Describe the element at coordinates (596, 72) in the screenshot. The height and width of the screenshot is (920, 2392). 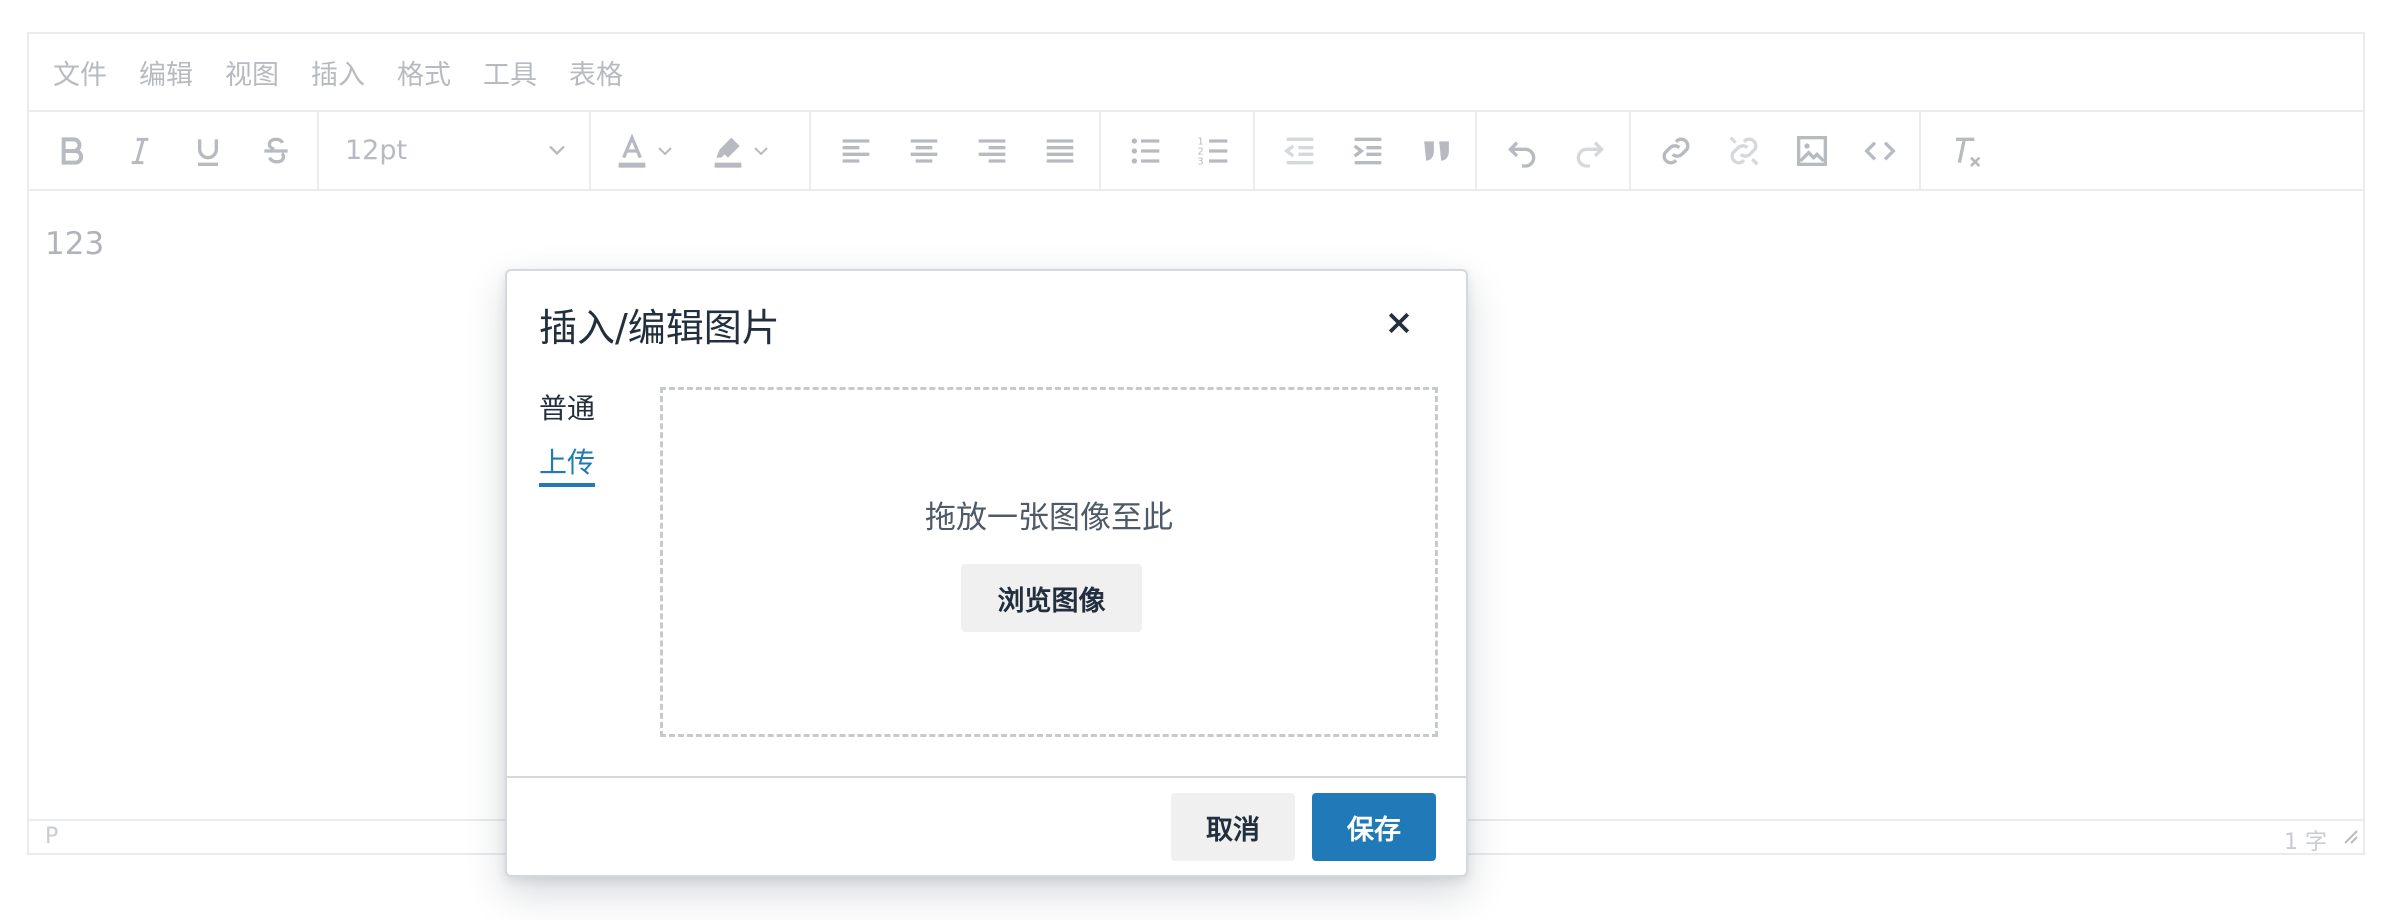
I see `menu-table: 表格` at that location.